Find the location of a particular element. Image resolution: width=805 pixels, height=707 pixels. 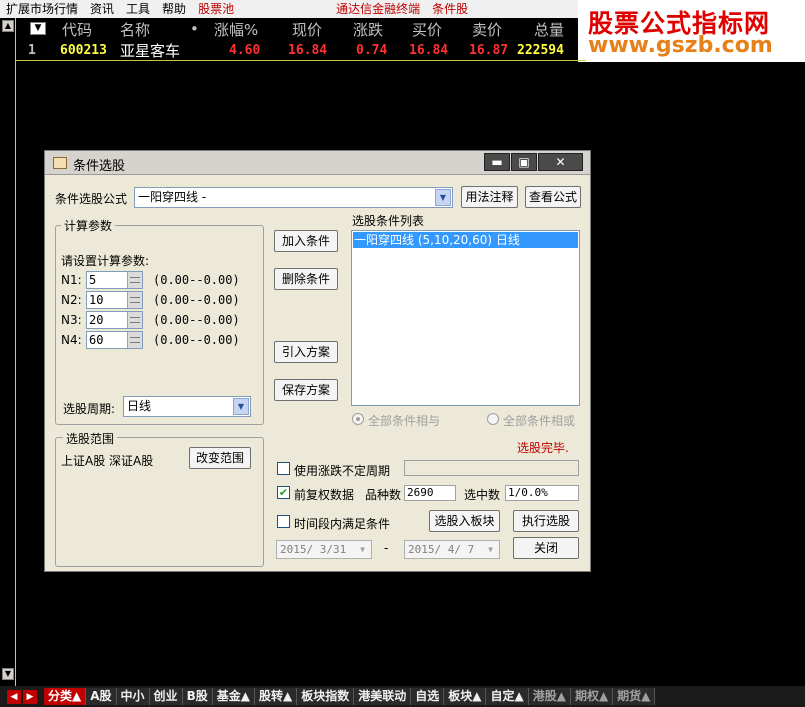

tab-a-shares: A股 is located at coordinates (101, 696).